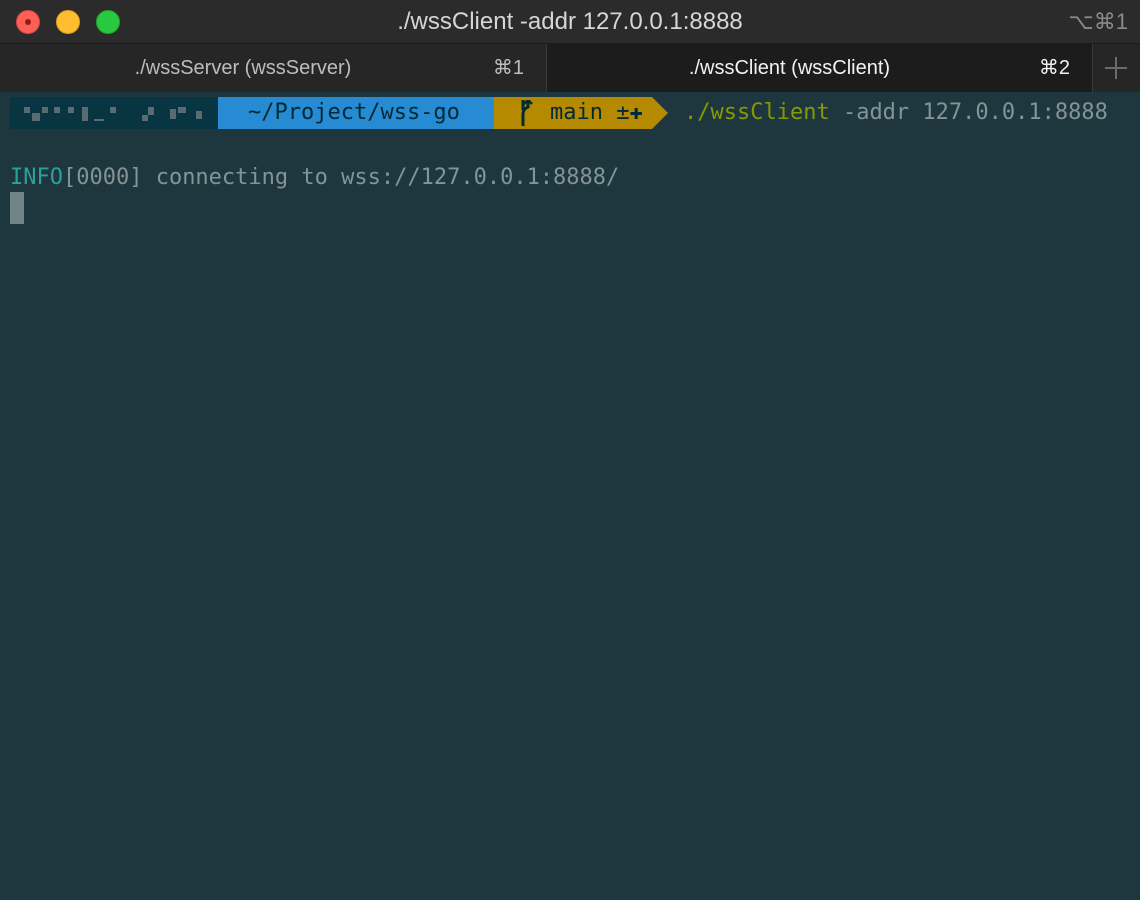 The image size is (1140, 900). I want to click on title-bar: ./wssClient -addr 127.0.0.1:8888 ⌥⌘1, so click(570, 22).